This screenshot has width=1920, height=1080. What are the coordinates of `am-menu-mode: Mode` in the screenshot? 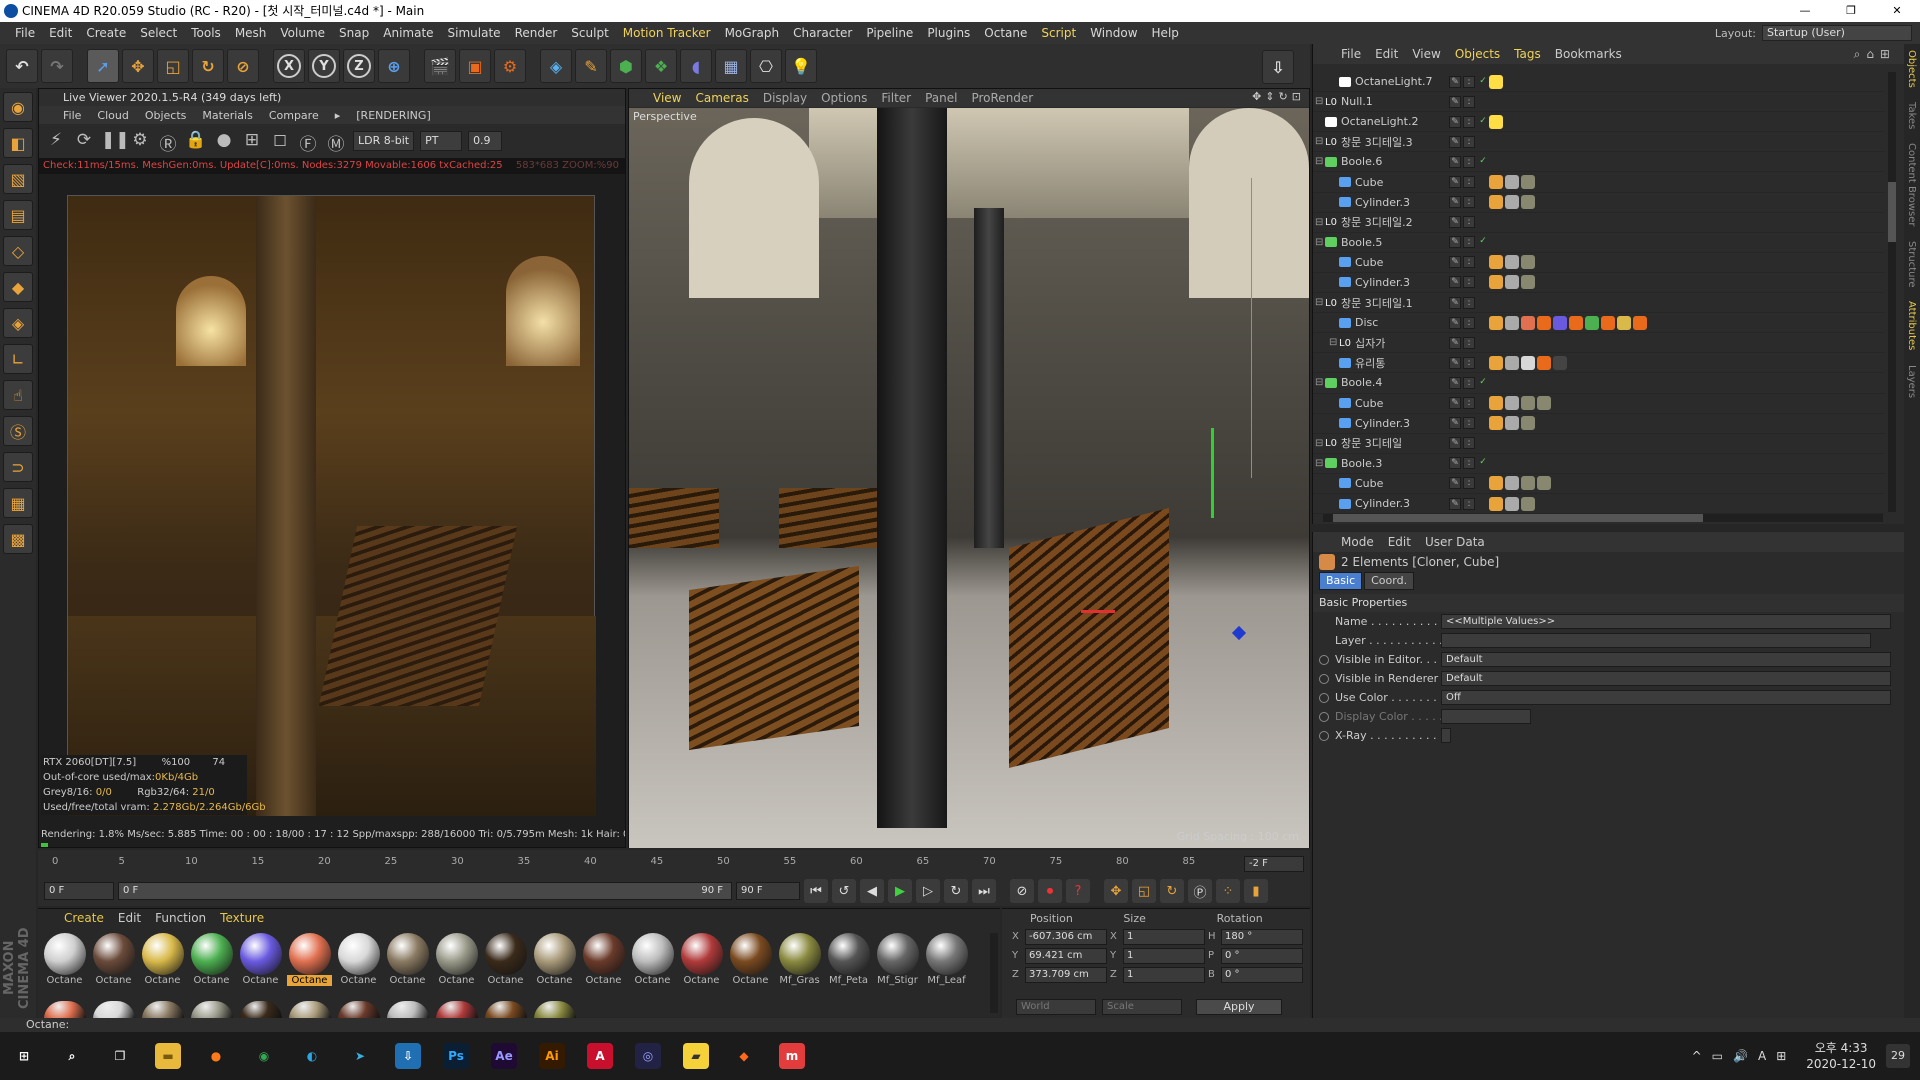 It's located at (1357, 542).